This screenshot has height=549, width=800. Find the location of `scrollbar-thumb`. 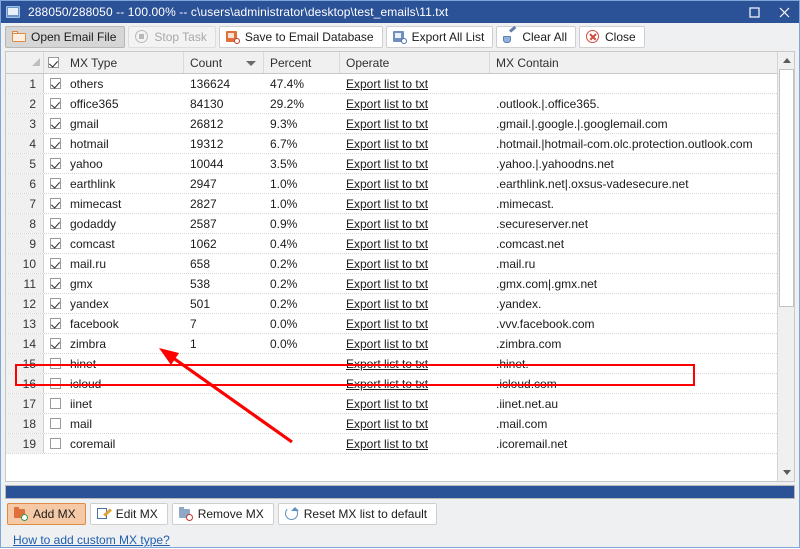

scrollbar-thumb is located at coordinates (786, 188).